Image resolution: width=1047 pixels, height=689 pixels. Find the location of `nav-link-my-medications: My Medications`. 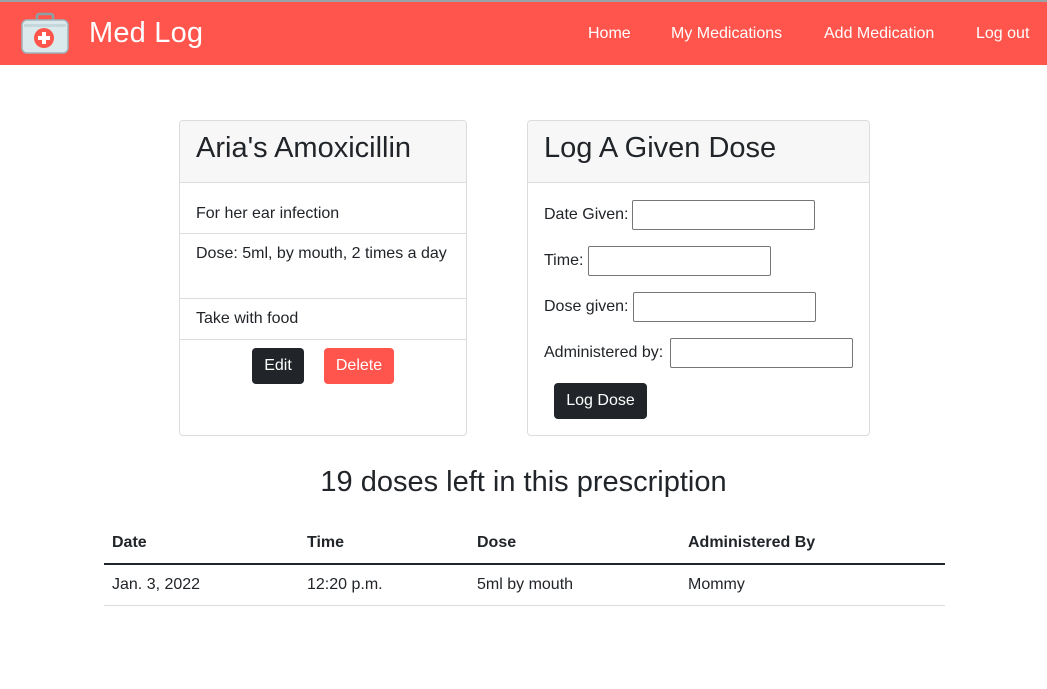

nav-link-my-medications: My Medications is located at coordinates (726, 34).